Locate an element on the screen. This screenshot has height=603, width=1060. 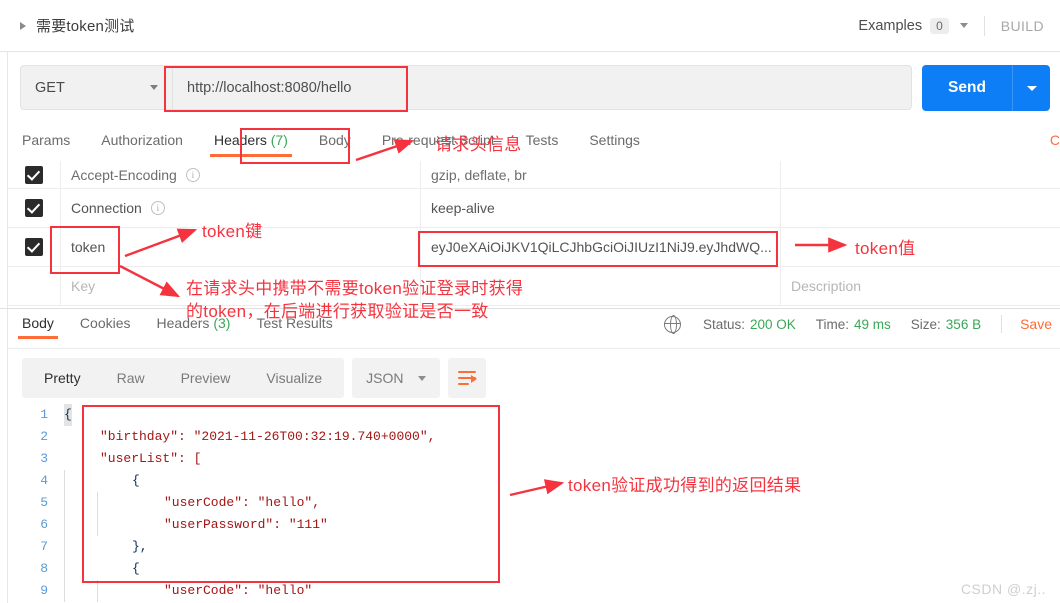
line-text: "userCode": "hello" is located at coordinates (238, 590).